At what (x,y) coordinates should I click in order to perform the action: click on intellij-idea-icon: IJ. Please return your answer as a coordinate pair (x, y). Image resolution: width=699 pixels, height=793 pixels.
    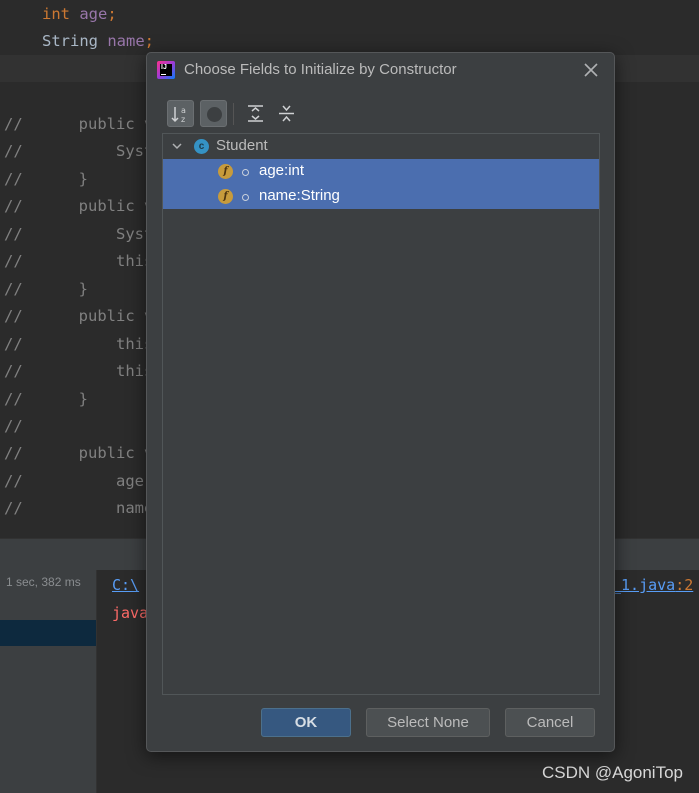
    Looking at the image, I should click on (166, 70).